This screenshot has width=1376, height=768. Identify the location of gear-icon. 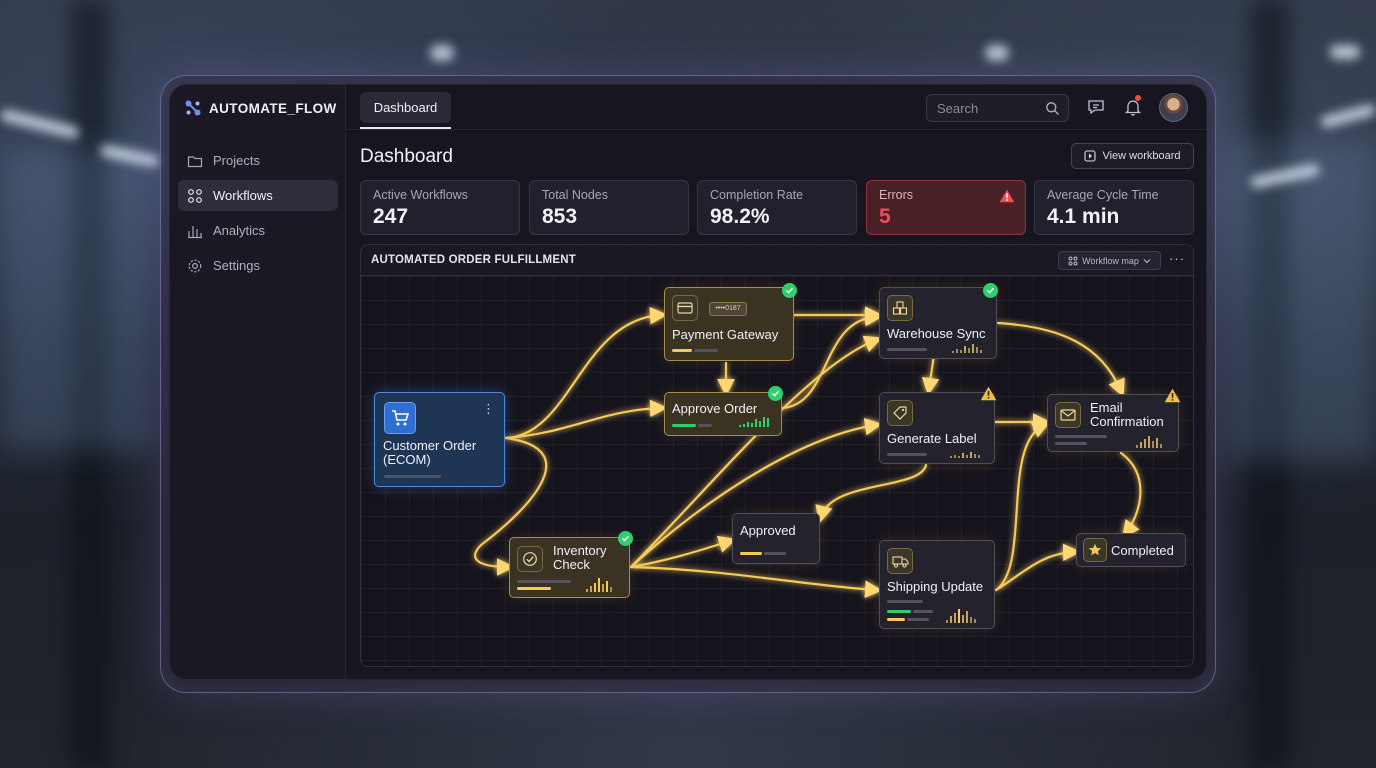
(195, 265).